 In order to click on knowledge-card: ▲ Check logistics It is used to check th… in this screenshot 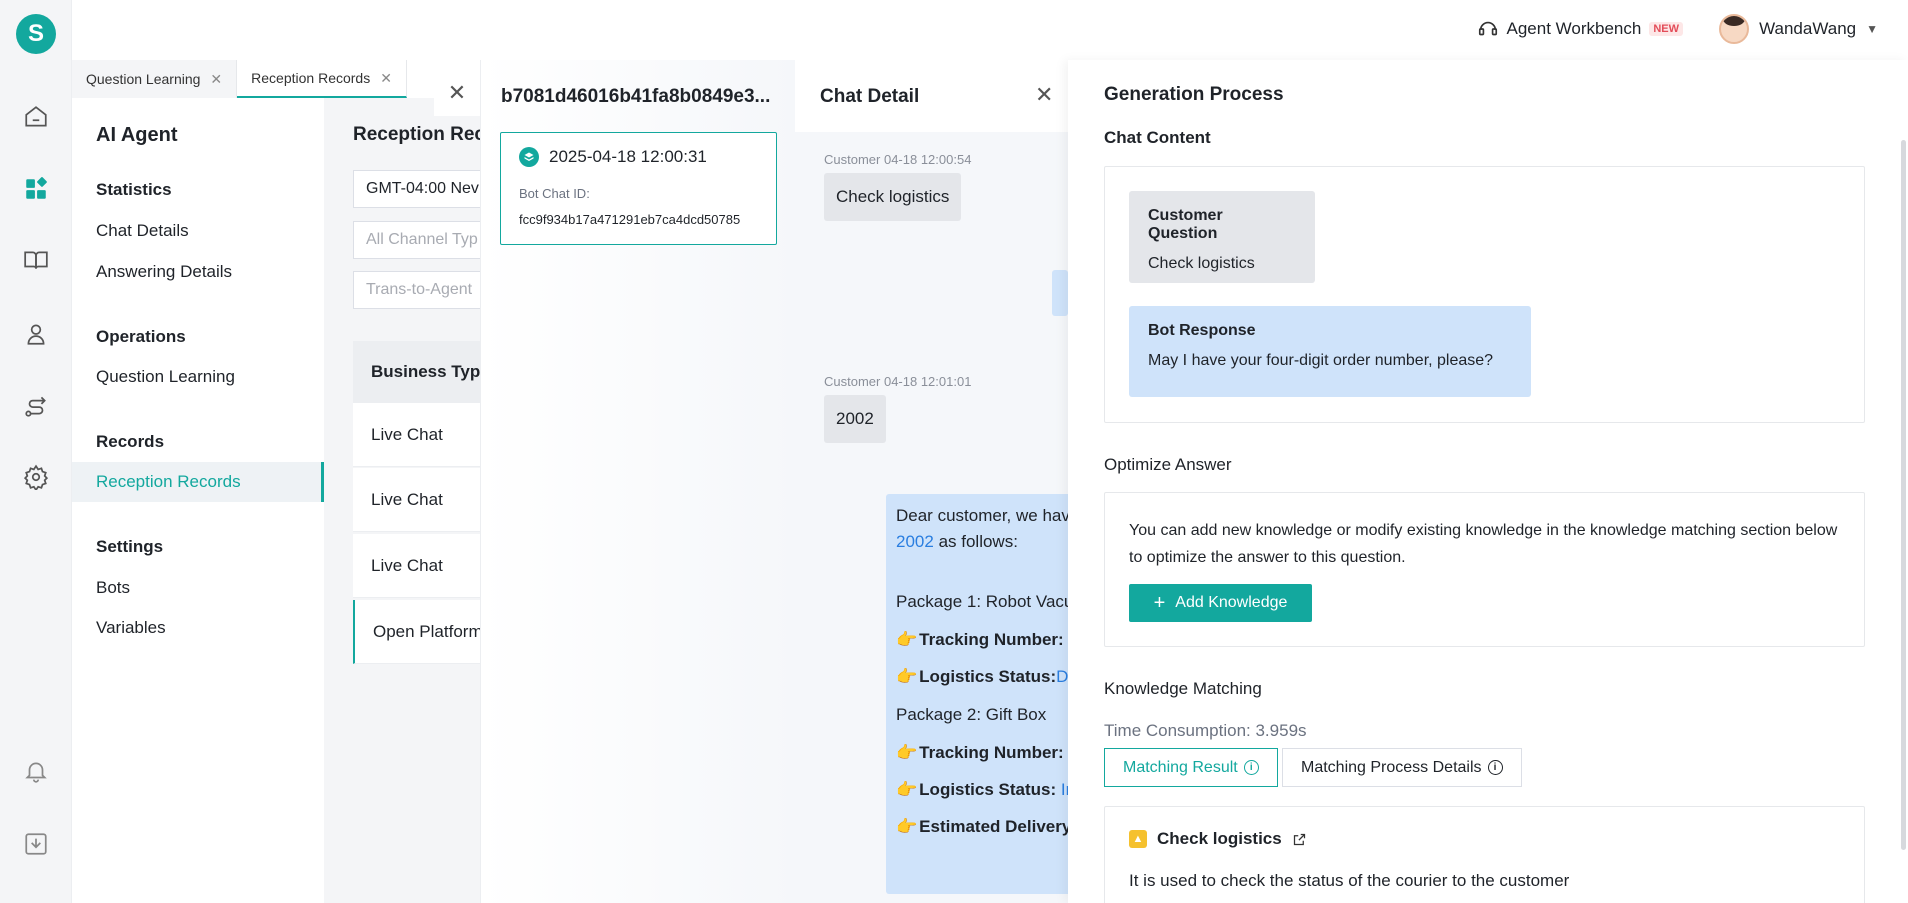, I will do `click(1484, 854)`.